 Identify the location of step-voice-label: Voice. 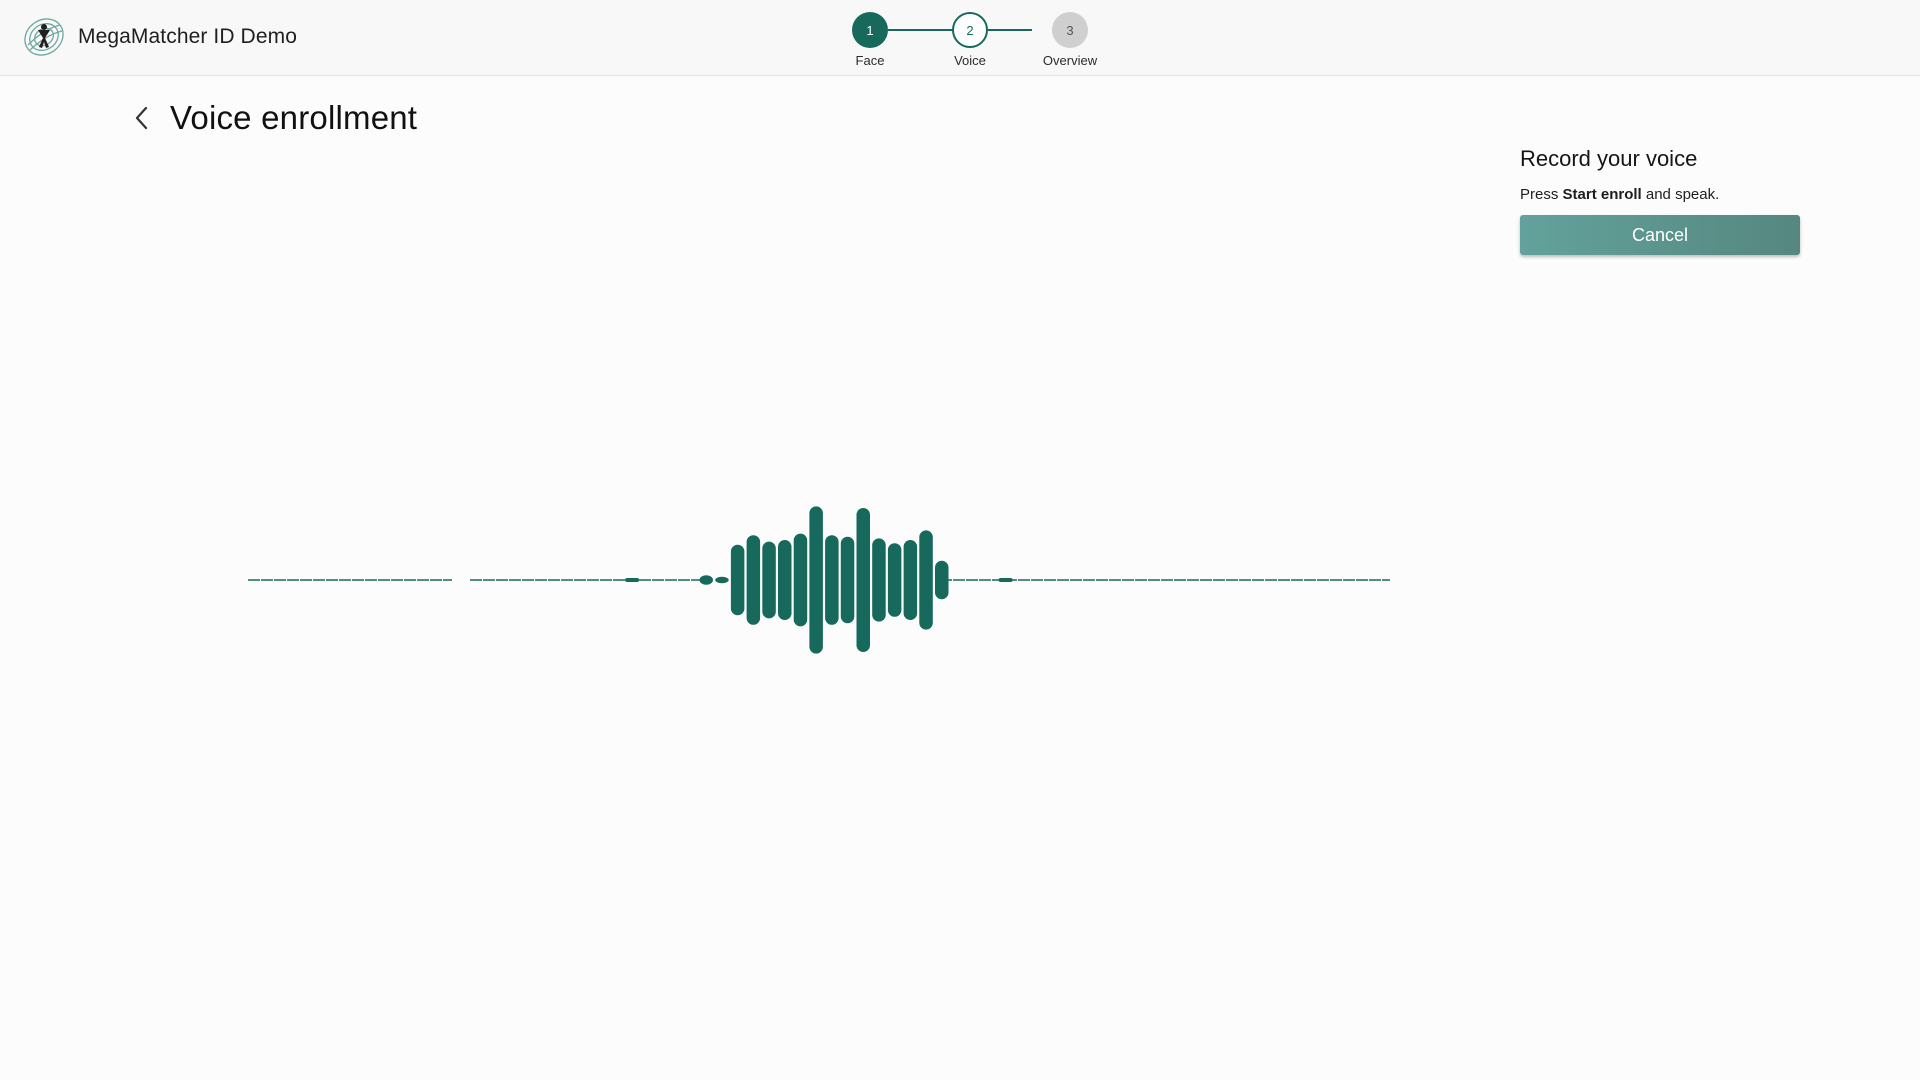
(970, 60).